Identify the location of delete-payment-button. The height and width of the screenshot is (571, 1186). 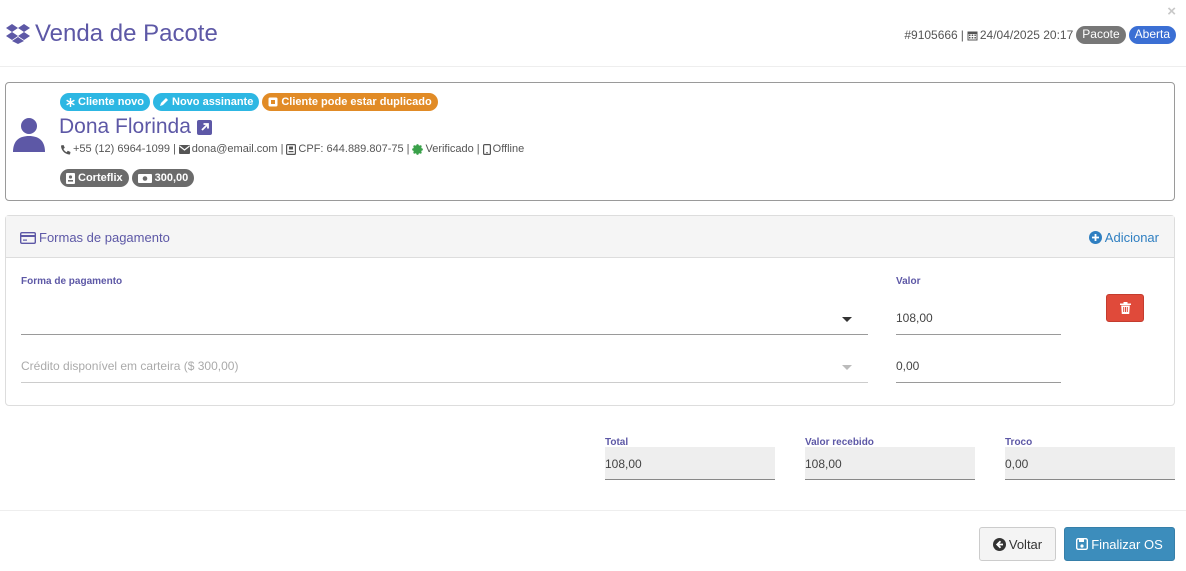
(1125, 308).